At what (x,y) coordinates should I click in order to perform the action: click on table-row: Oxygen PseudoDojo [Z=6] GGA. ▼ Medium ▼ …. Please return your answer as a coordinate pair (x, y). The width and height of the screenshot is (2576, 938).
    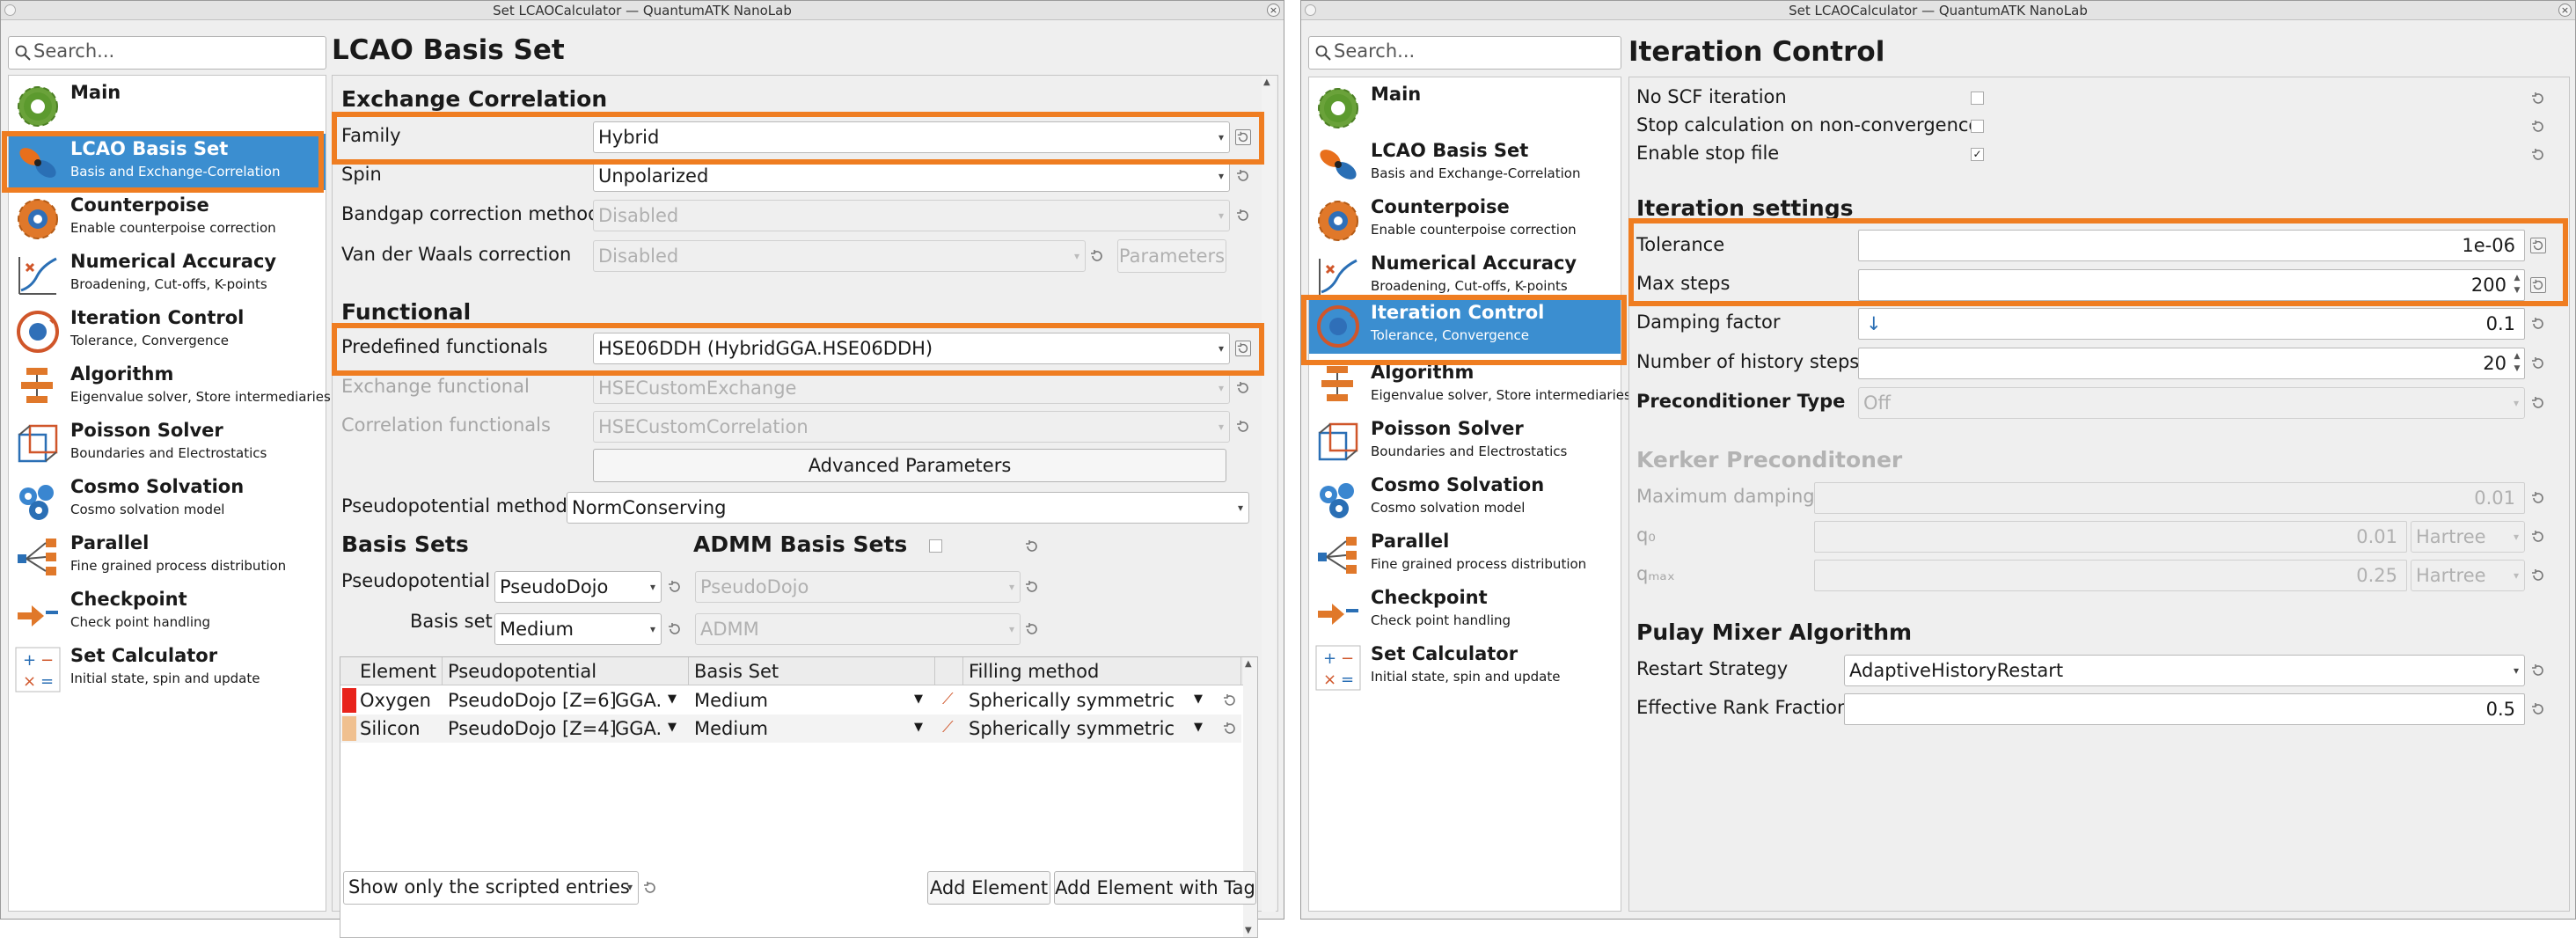
    Looking at the image, I should click on (790, 700).